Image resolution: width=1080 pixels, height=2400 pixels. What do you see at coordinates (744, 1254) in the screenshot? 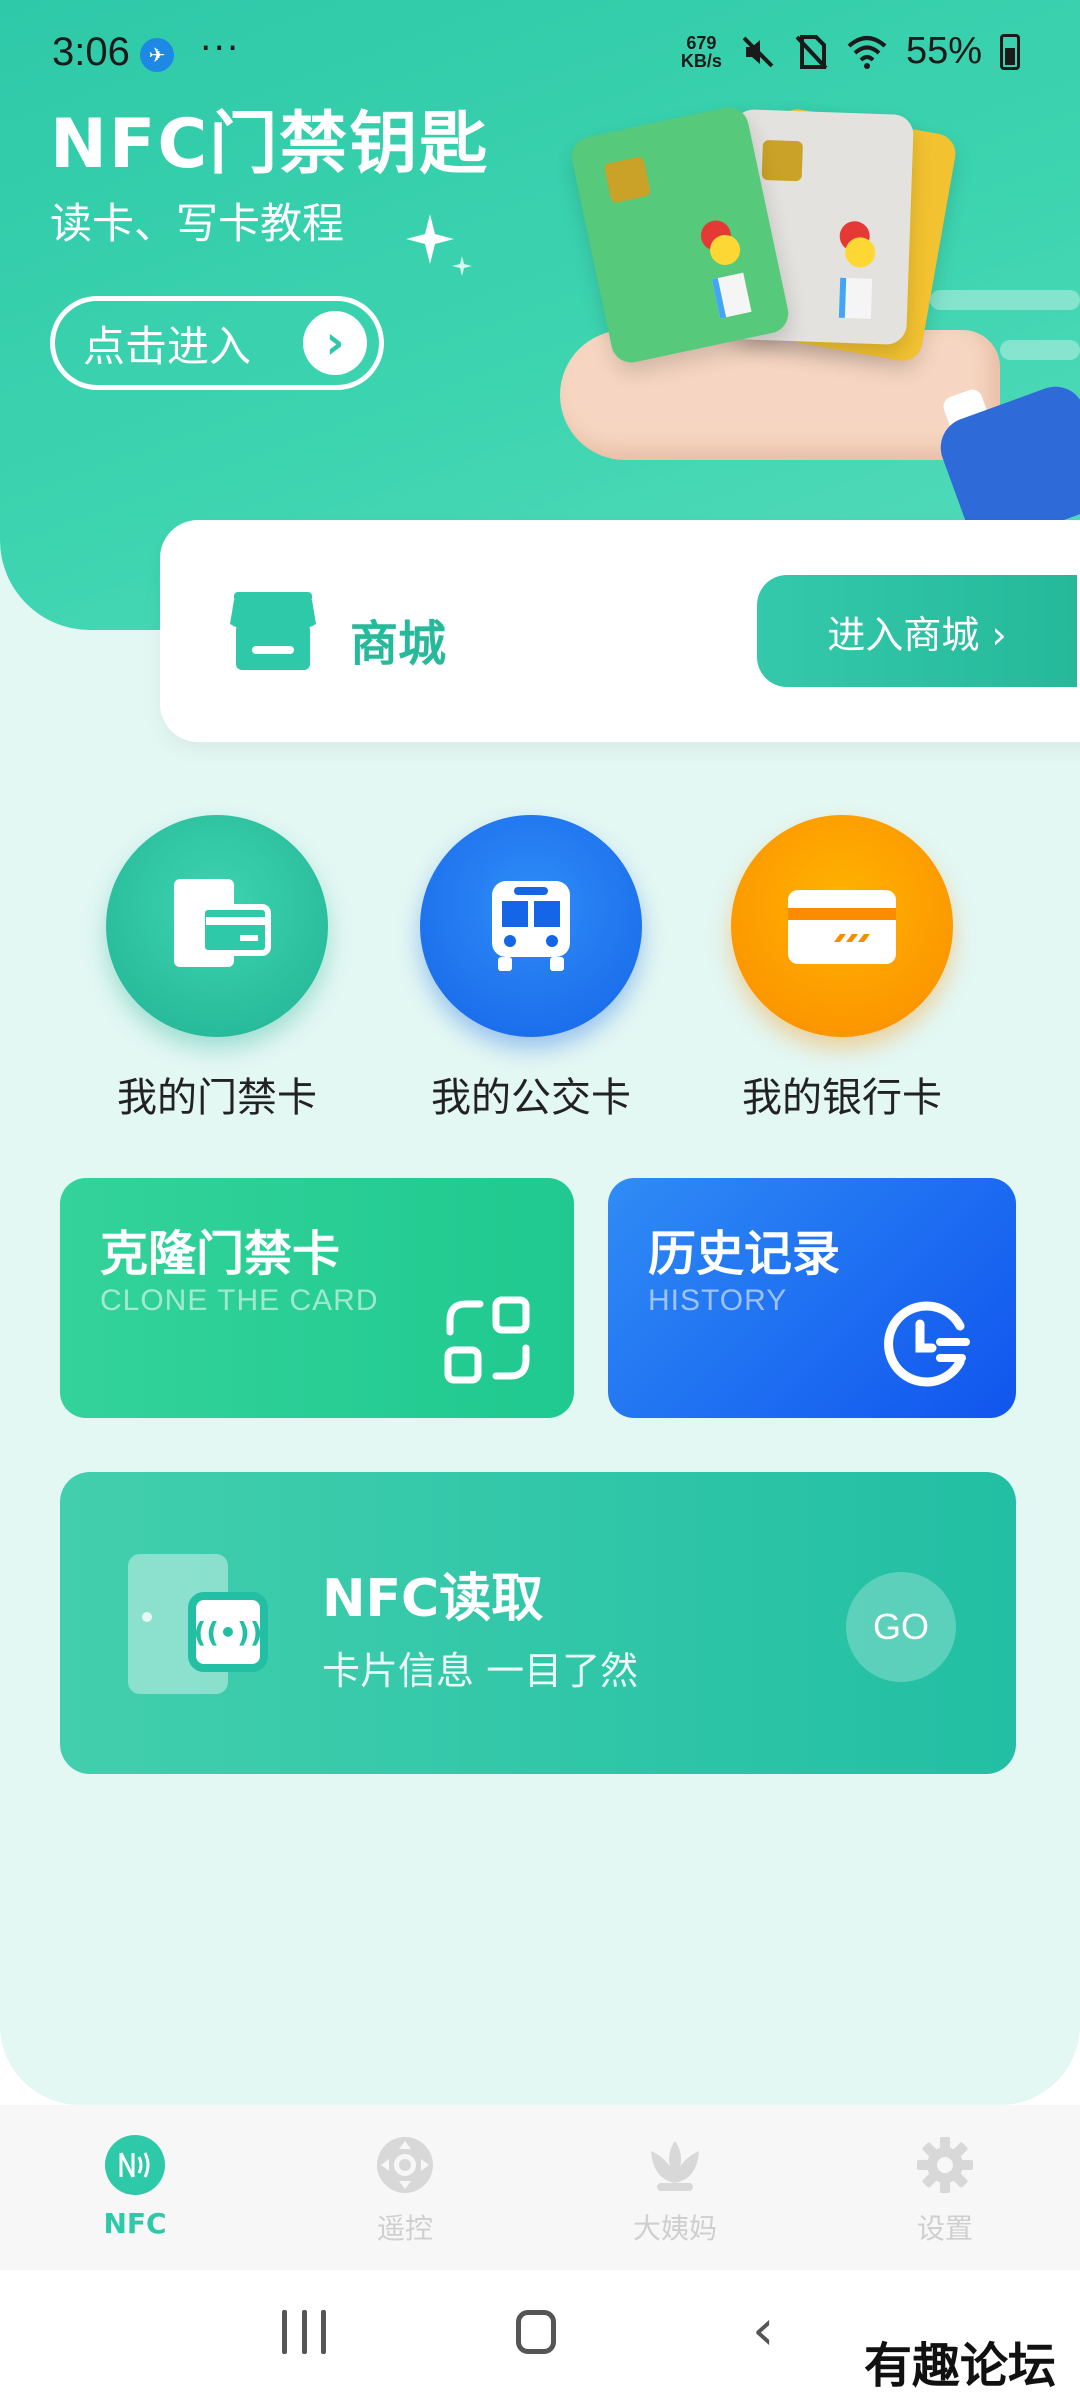
I see `tile-title: 历史记录` at bounding box center [744, 1254].